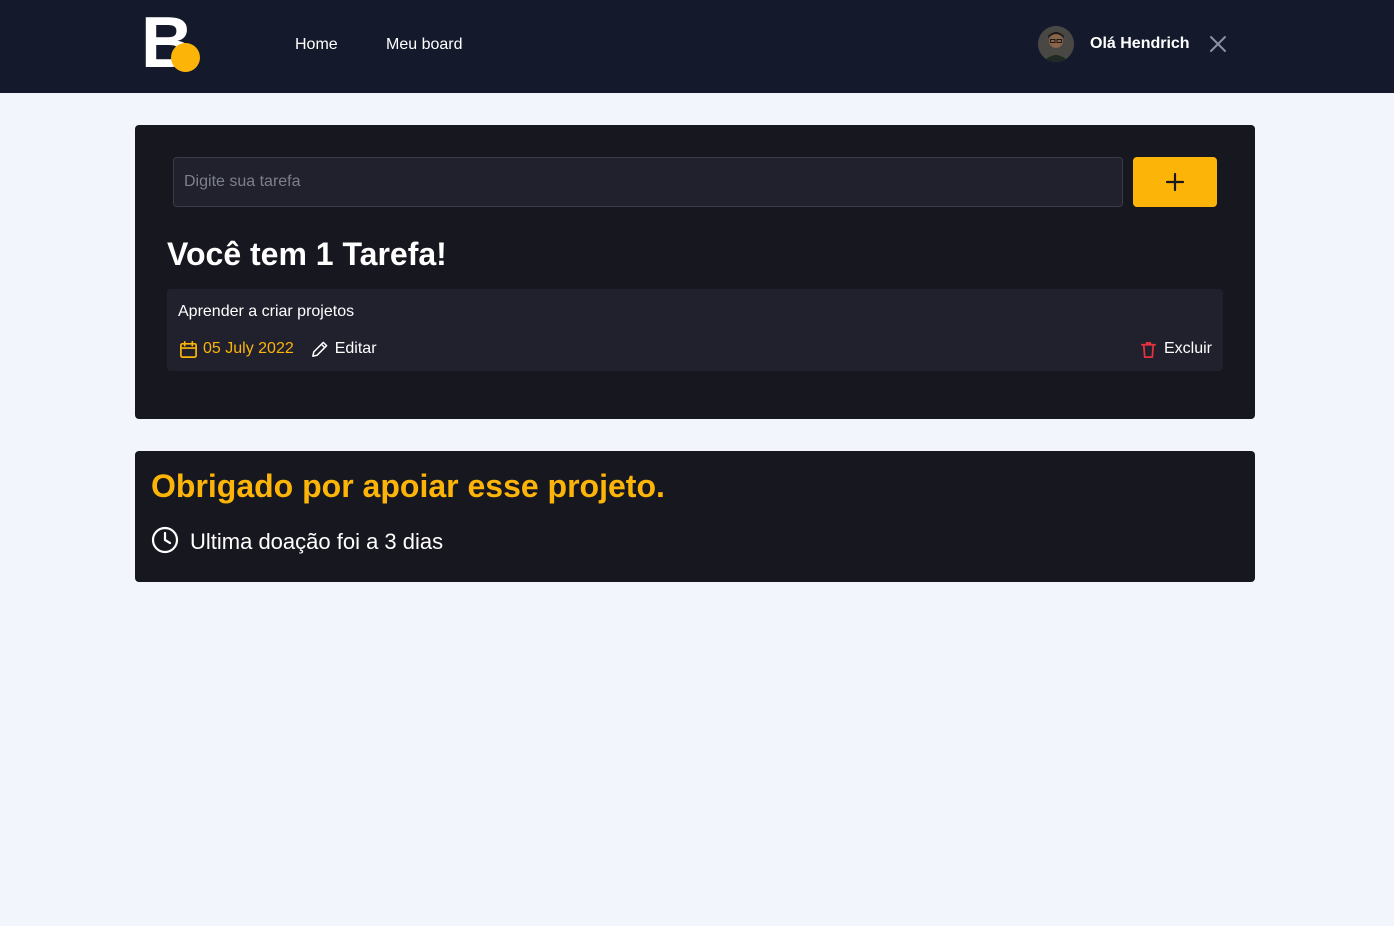  I want to click on edit-label: Editar, so click(355, 348).